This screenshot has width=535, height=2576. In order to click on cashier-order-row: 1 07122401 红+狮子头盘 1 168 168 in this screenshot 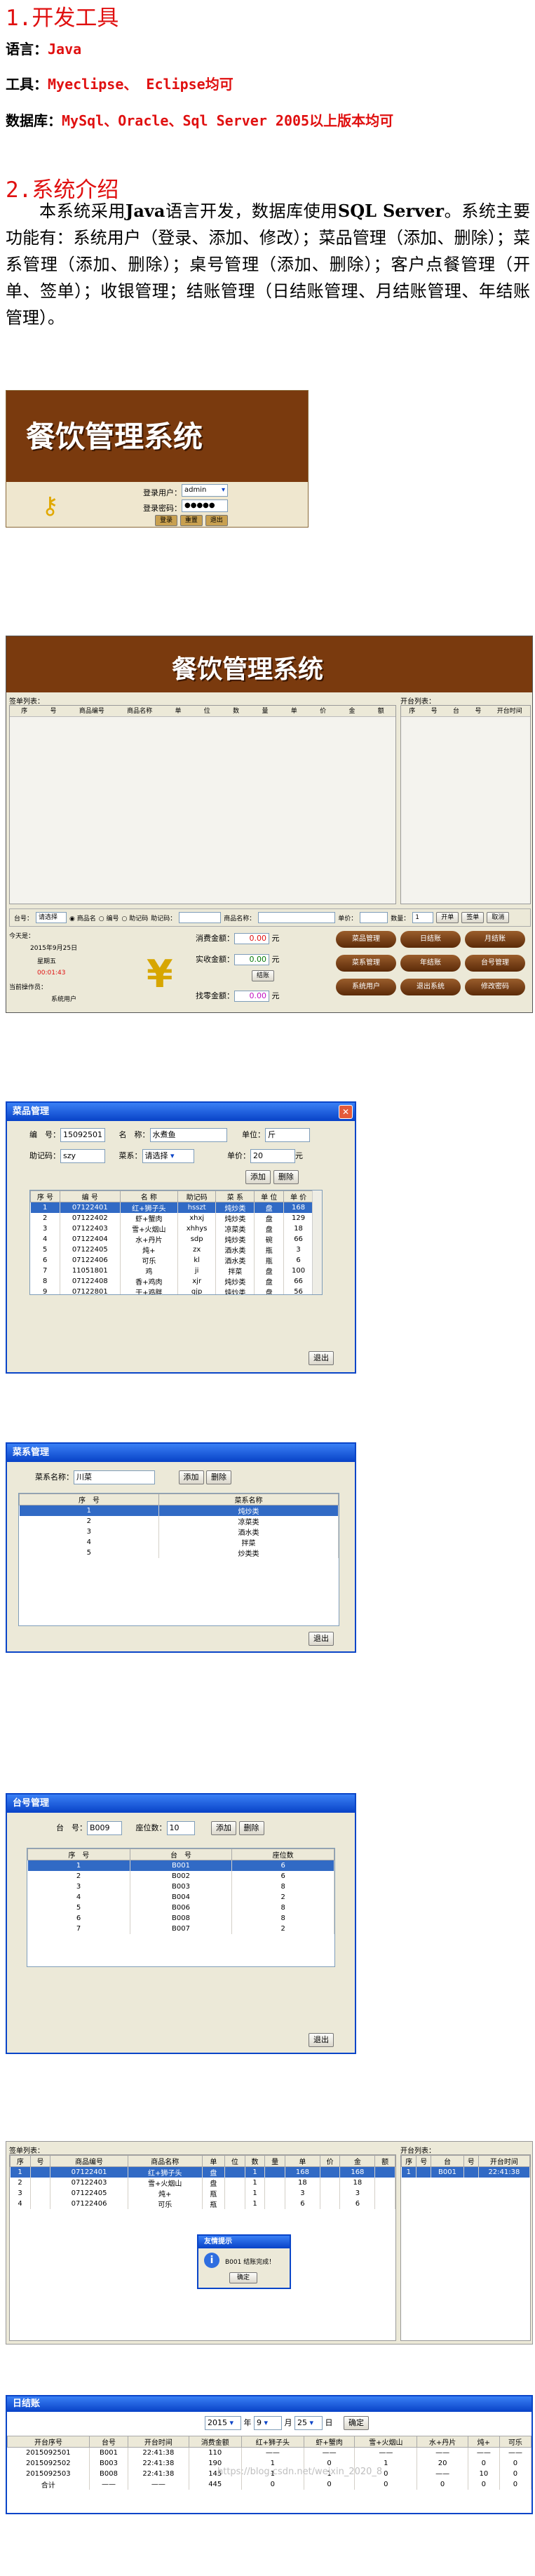, I will do `click(202, 2172)`.